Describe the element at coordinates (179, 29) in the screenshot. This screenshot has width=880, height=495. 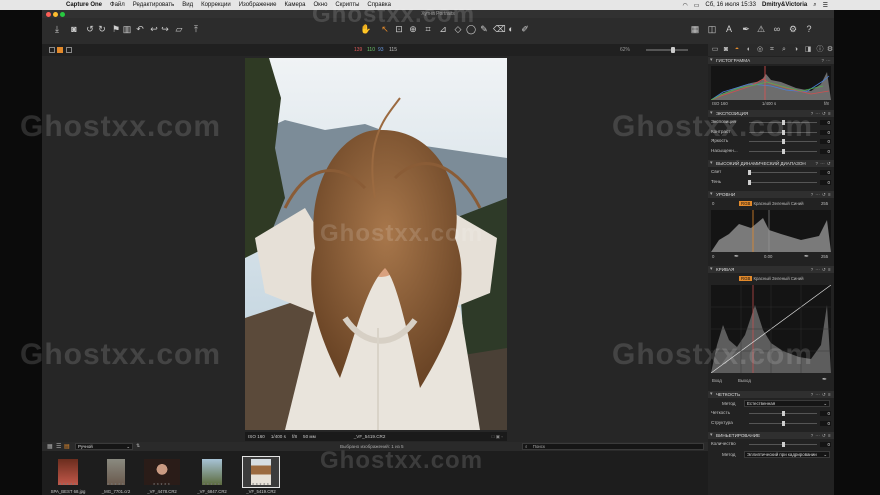
I see `copy-adjustments-icon: ▱` at that location.